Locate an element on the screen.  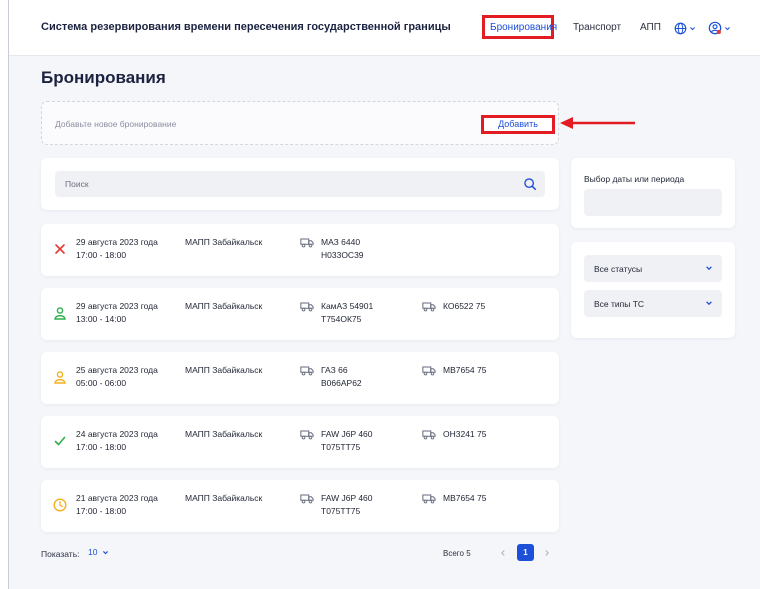
booking-date: 25 августа 2023 года is located at coordinates (117, 370).